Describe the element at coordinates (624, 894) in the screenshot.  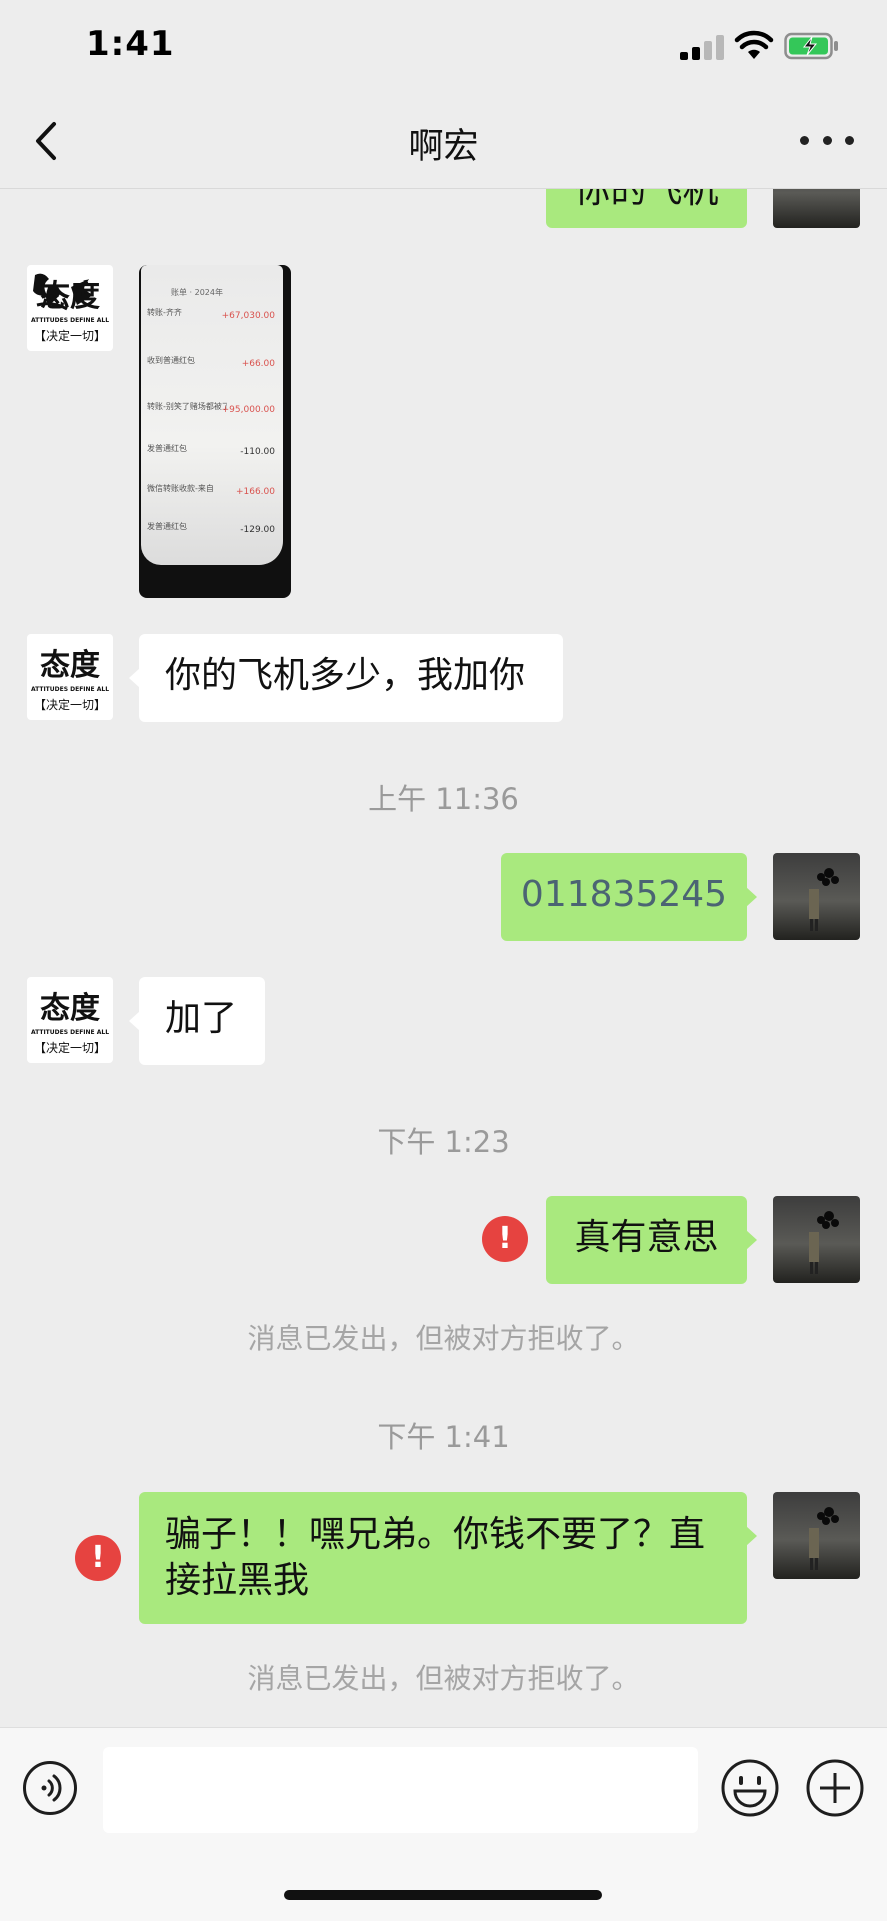
I see `message-text: 011835245` at that location.